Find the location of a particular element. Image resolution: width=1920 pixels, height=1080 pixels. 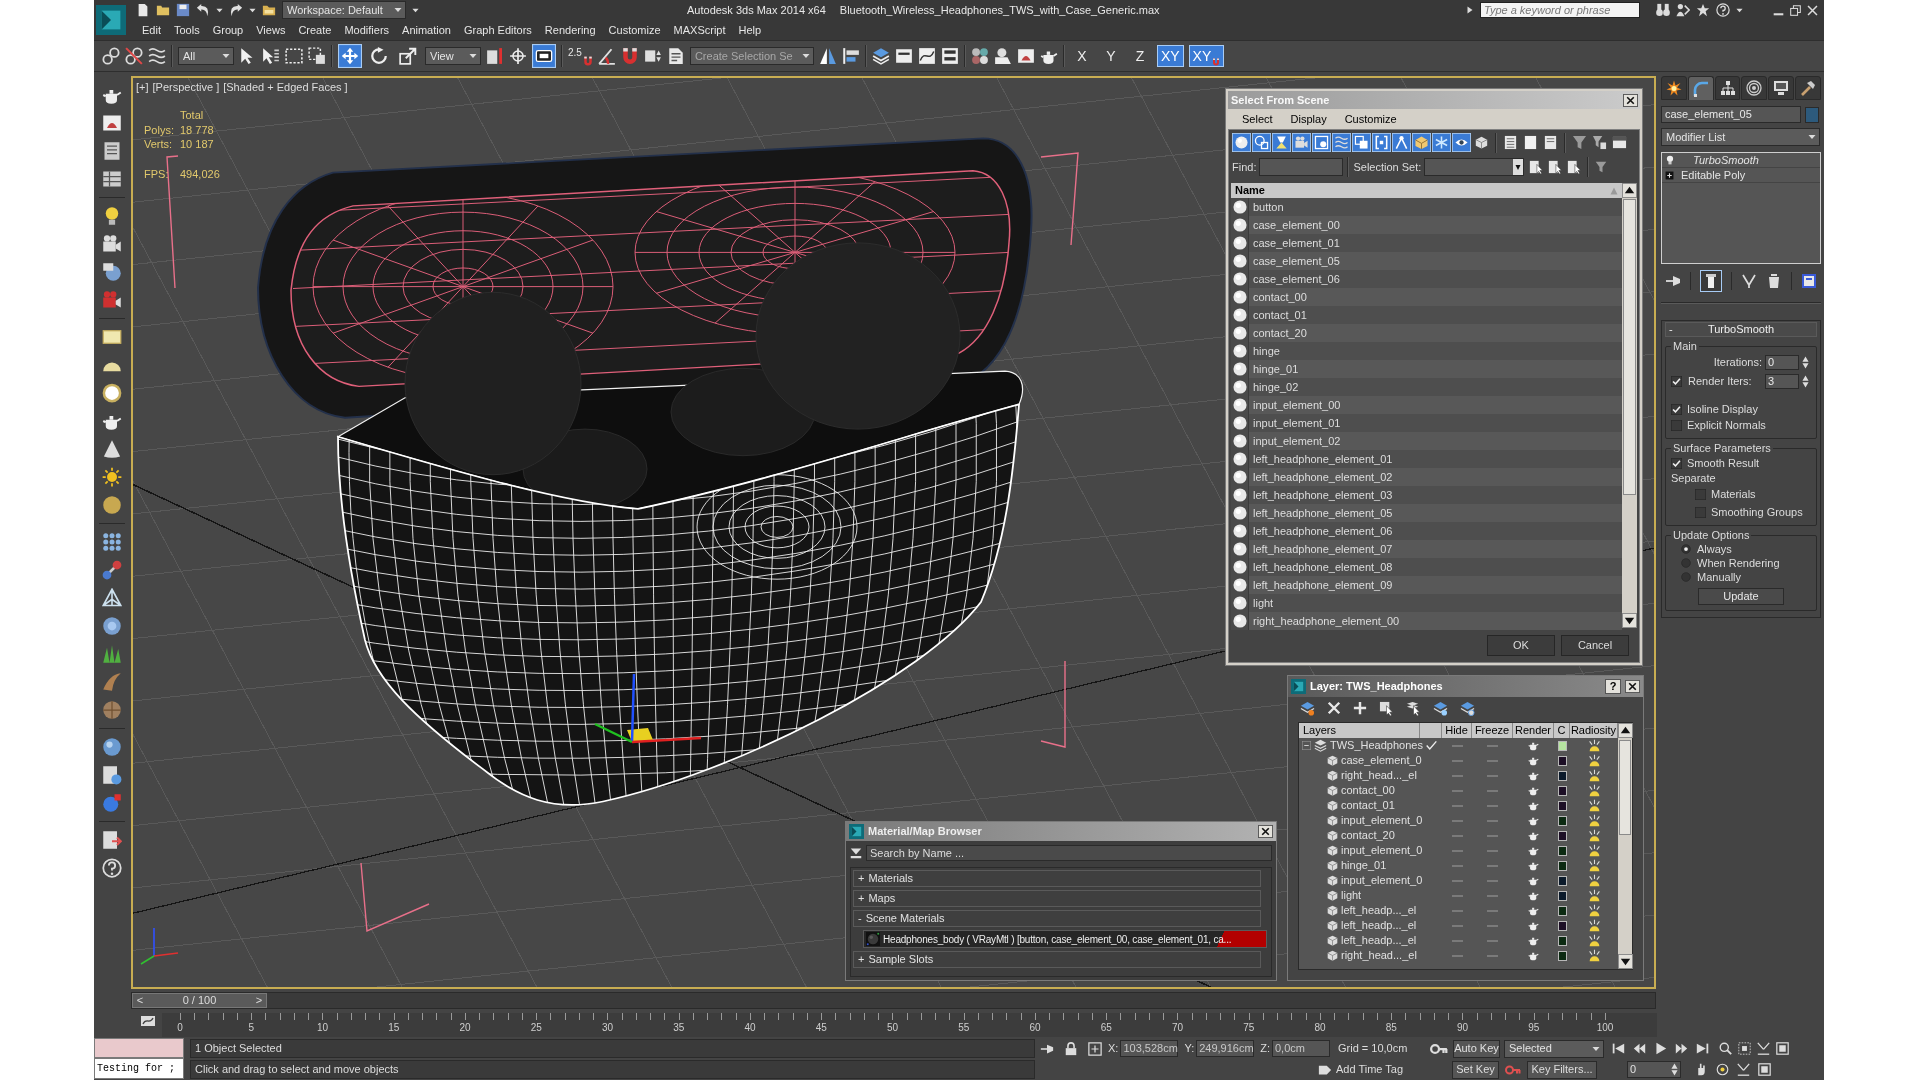

scrollbar is located at coordinates (1625, 846).